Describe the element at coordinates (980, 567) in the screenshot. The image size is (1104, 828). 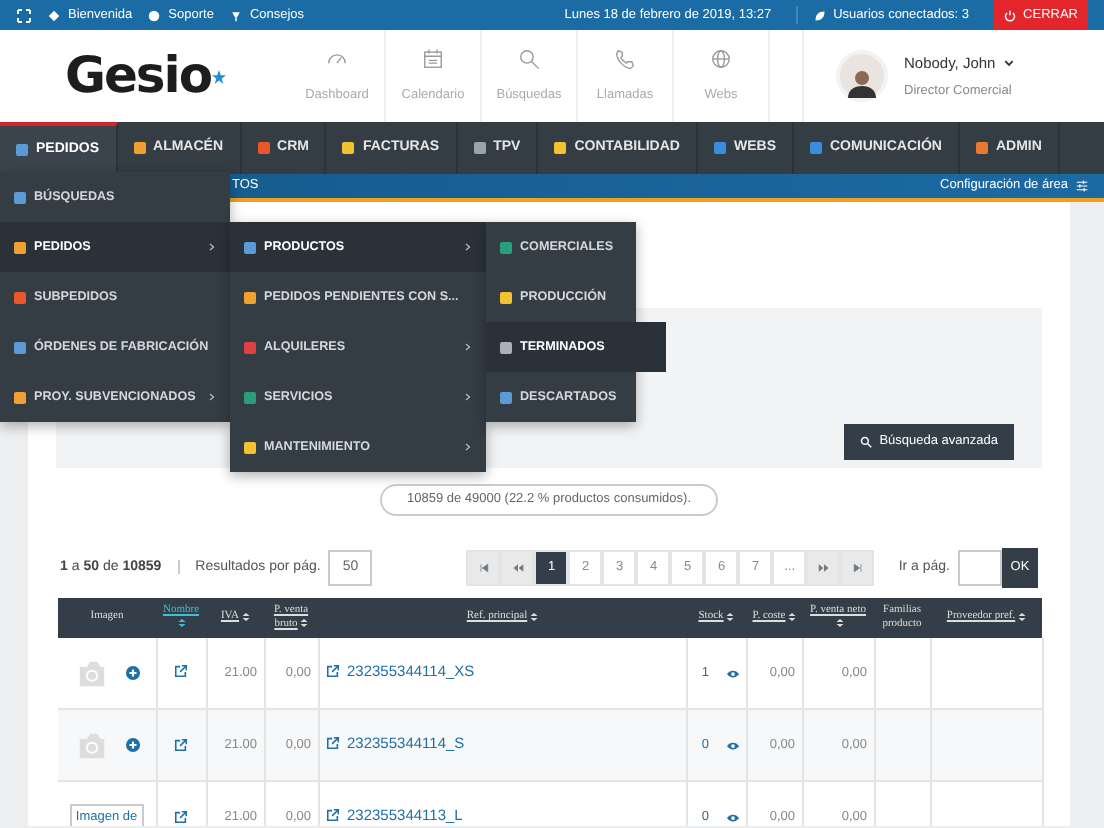
I see `page-number-field` at that location.